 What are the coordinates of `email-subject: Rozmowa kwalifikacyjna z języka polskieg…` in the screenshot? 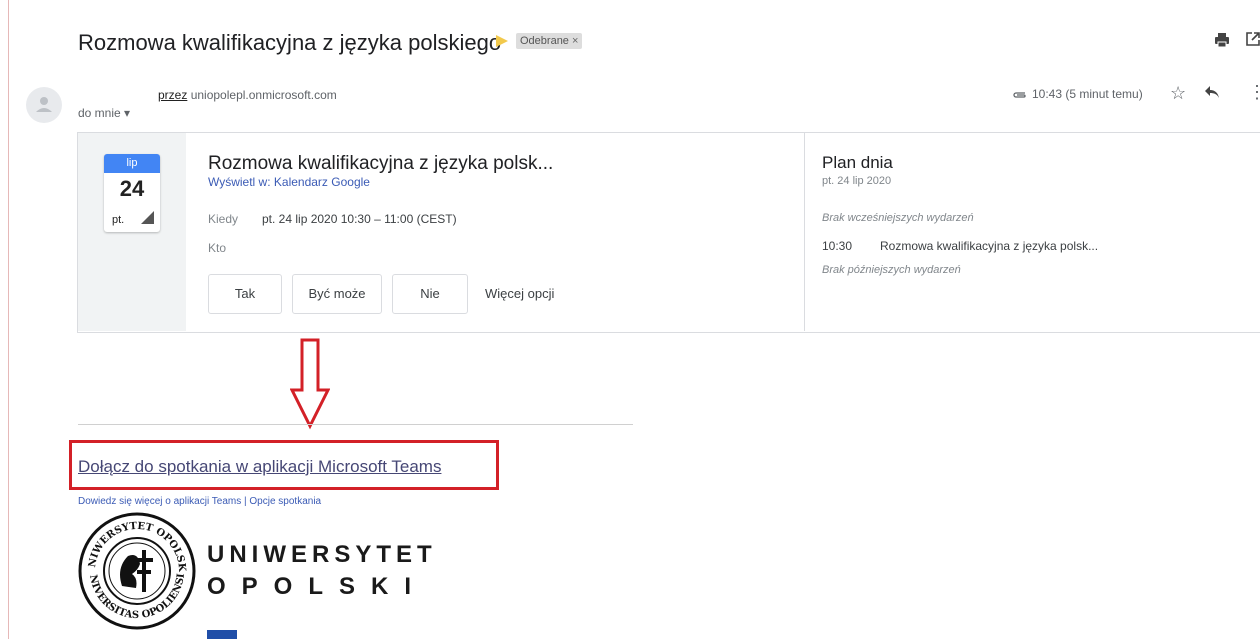 It's located at (290, 42).